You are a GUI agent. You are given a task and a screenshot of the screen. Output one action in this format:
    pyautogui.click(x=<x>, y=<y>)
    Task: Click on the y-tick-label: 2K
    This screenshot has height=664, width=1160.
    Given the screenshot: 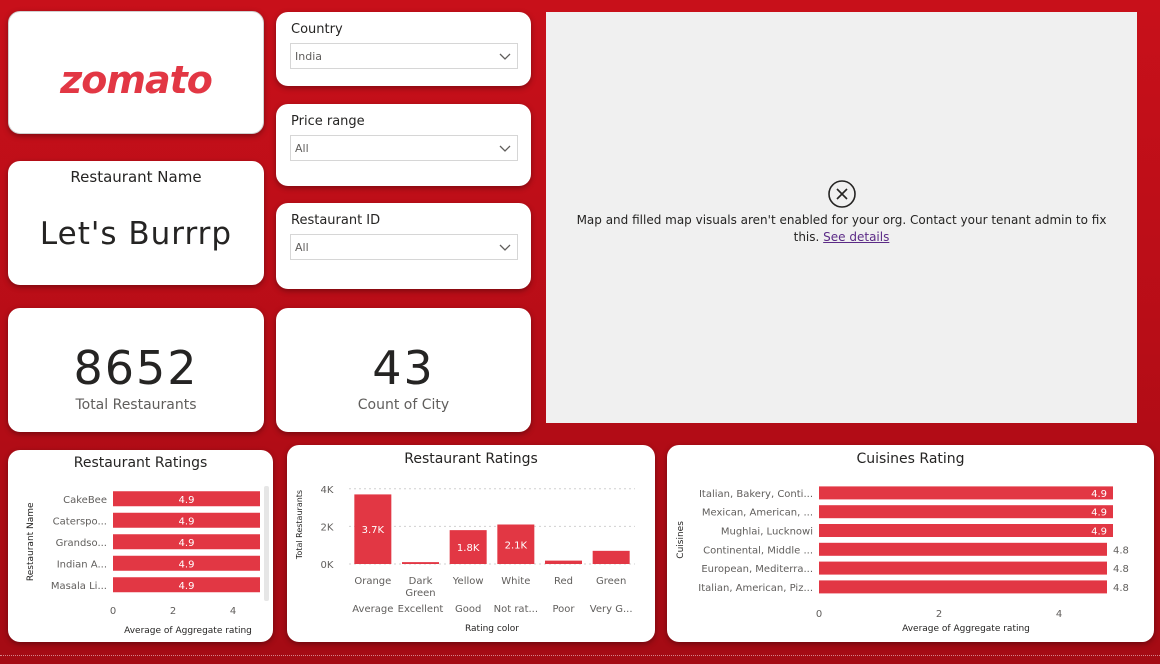 What is the action you would take?
    pyautogui.click(x=327, y=527)
    